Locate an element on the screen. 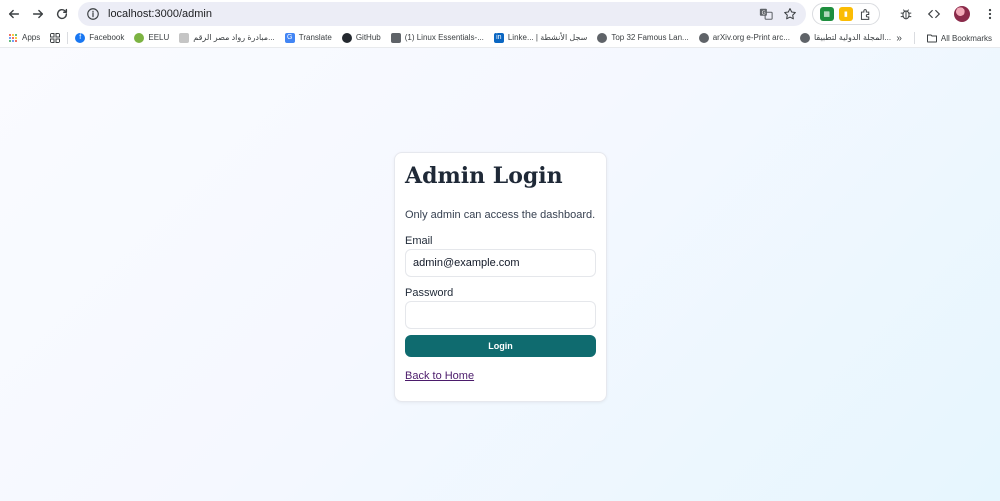 Image resolution: width=1000 pixels, height=501 pixels. bookmark-eelu: EELU is located at coordinates (151, 38).